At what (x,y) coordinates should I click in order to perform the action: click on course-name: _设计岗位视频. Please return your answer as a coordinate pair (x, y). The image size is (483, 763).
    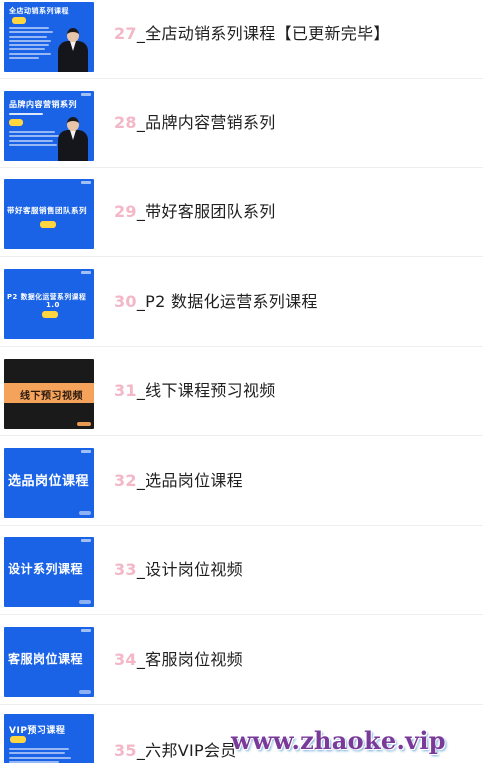
    Looking at the image, I should click on (189, 569).